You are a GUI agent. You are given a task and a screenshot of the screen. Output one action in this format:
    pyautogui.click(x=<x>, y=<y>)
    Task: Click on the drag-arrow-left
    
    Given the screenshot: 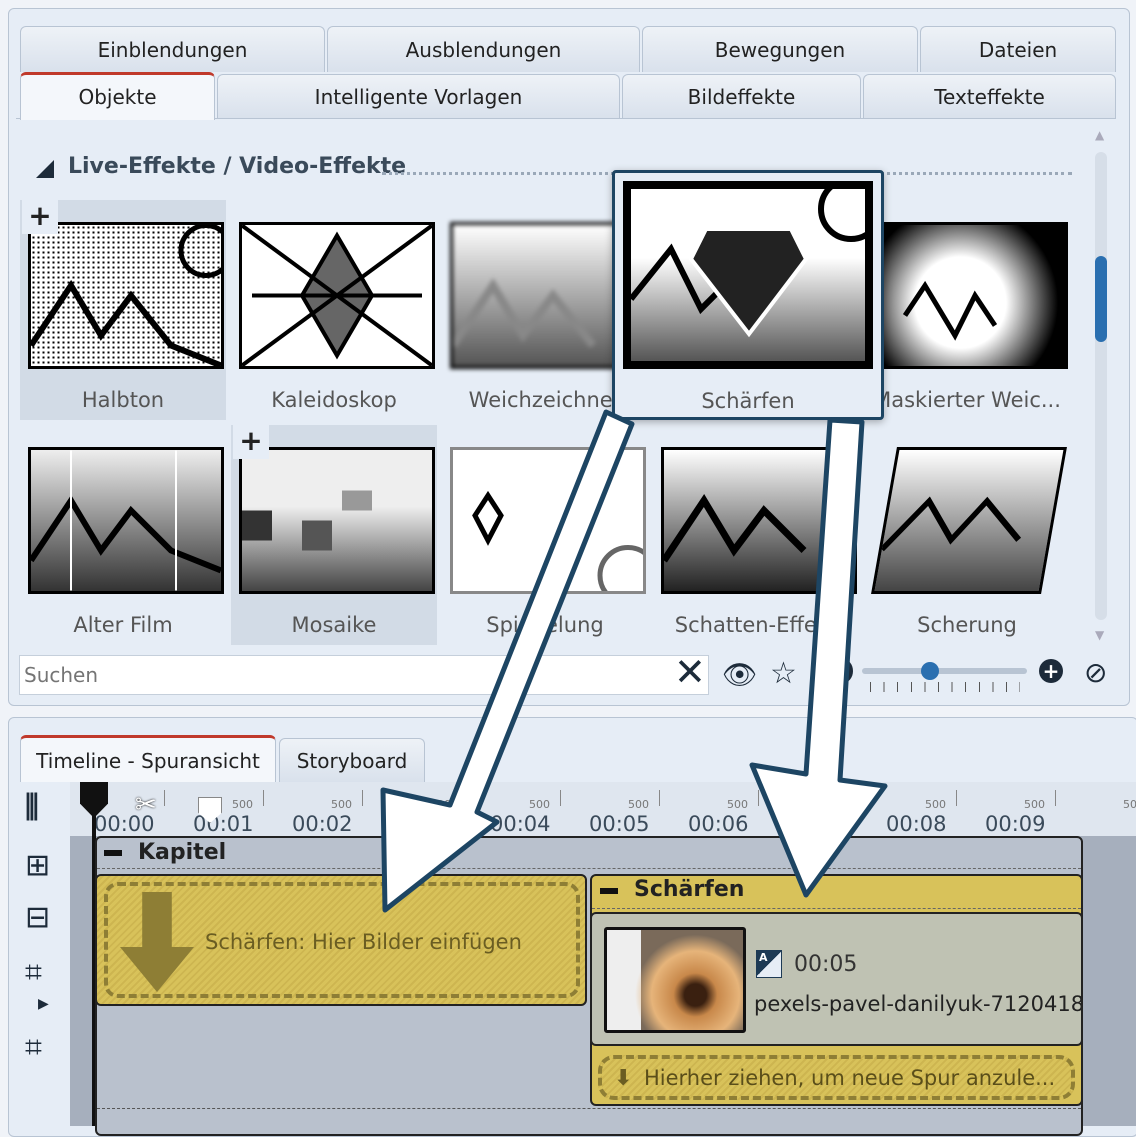 What is the action you would take?
    pyautogui.click(x=507, y=661)
    